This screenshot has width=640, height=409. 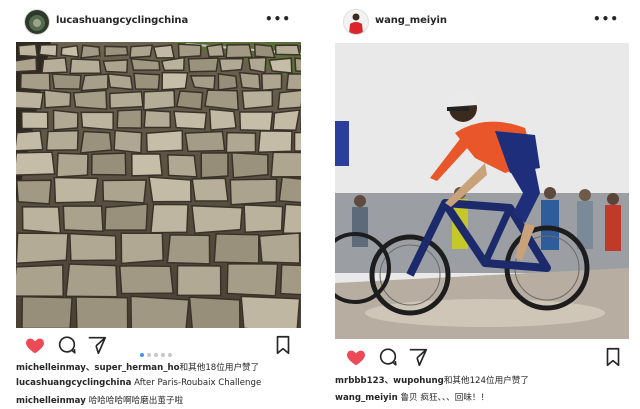 I want to click on likes-line: michelleinmay、super_herman_ho和其他18位用户赞了, so click(x=137, y=367).